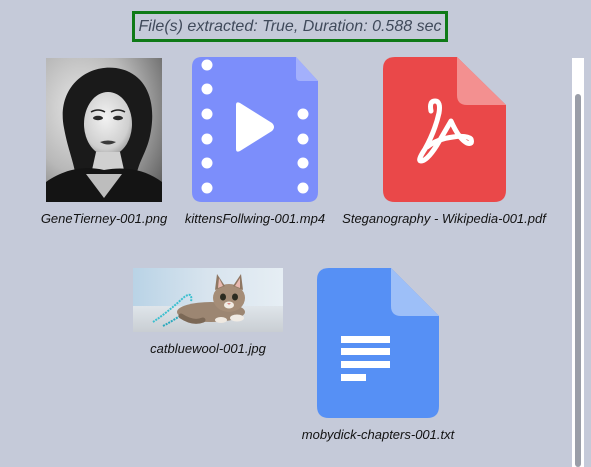 This screenshot has height=467, width=591. I want to click on file-name-mobydick-txt: mobydick-chapters-001.txt, so click(378, 434).